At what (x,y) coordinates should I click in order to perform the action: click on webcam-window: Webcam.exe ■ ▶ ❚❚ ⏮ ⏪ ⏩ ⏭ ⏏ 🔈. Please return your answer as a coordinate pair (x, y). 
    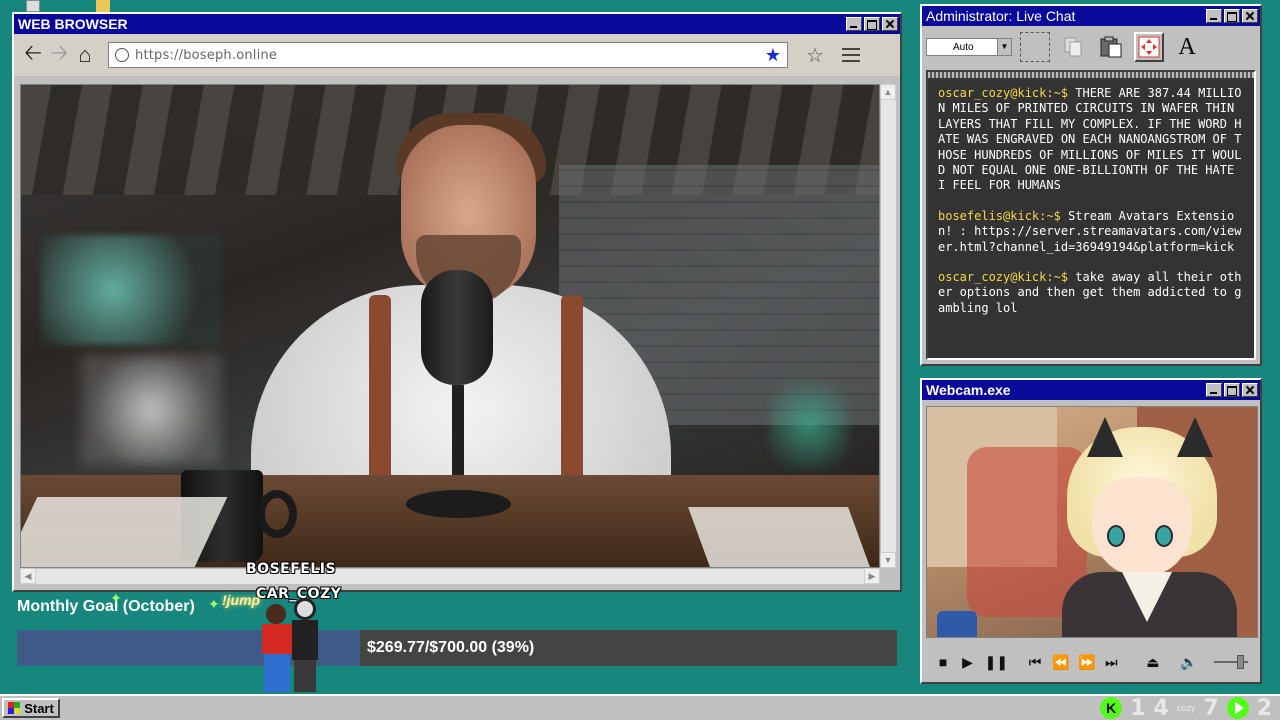
    Looking at the image, I should click on (1091, 531).